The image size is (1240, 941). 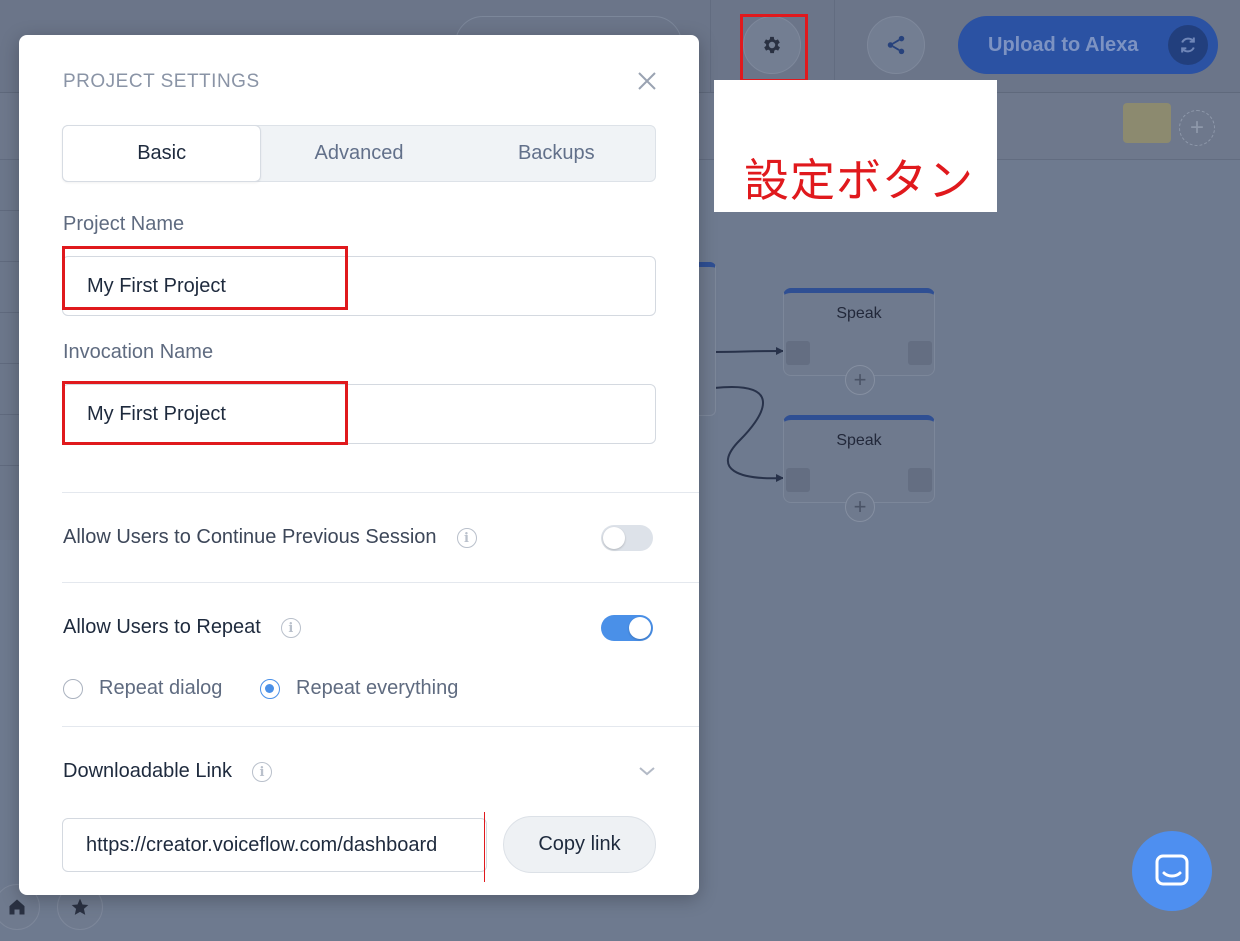 I want to click on annotation-mark, so click(x=484, y=847).